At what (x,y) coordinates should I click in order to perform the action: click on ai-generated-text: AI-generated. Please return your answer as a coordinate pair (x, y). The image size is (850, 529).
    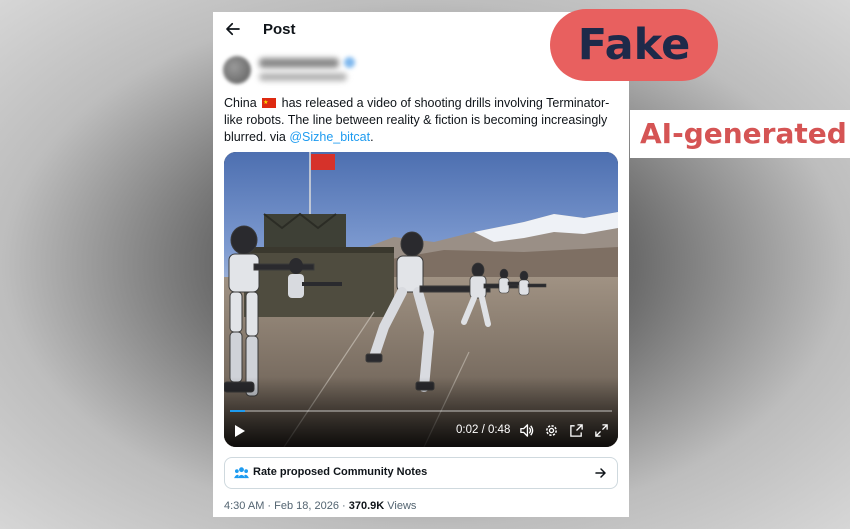
    Looking at the image, I should click on (743, 133).